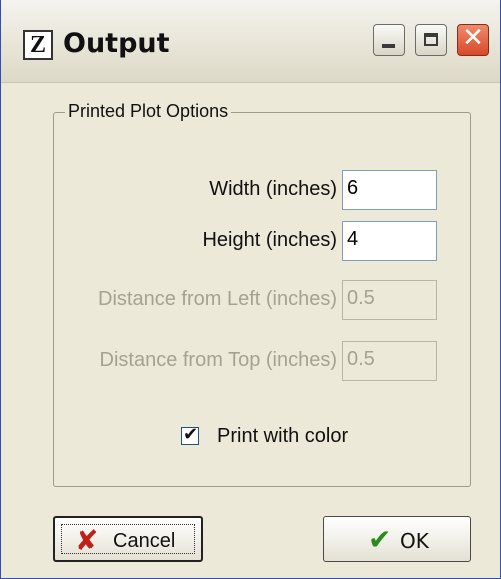 Image resolution: width=501 pixels, height=579 pixels. Describe the element at coordinates (389, 190) in the screenshot. I see `width-input: 6` at that location.